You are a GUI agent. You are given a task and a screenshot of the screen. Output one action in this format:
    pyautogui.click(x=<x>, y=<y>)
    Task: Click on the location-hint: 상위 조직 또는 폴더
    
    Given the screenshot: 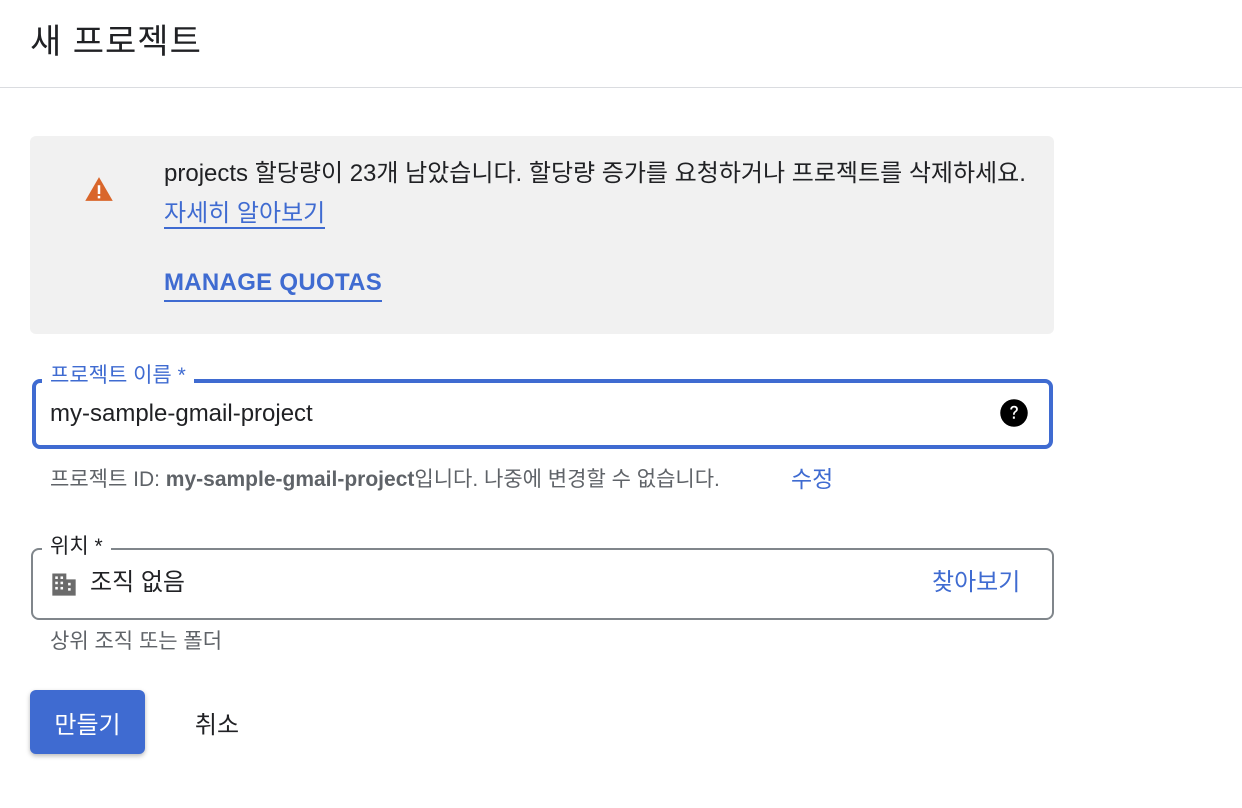 What is the action you would take?
    pyautogui.click(x=136, y=641)
    